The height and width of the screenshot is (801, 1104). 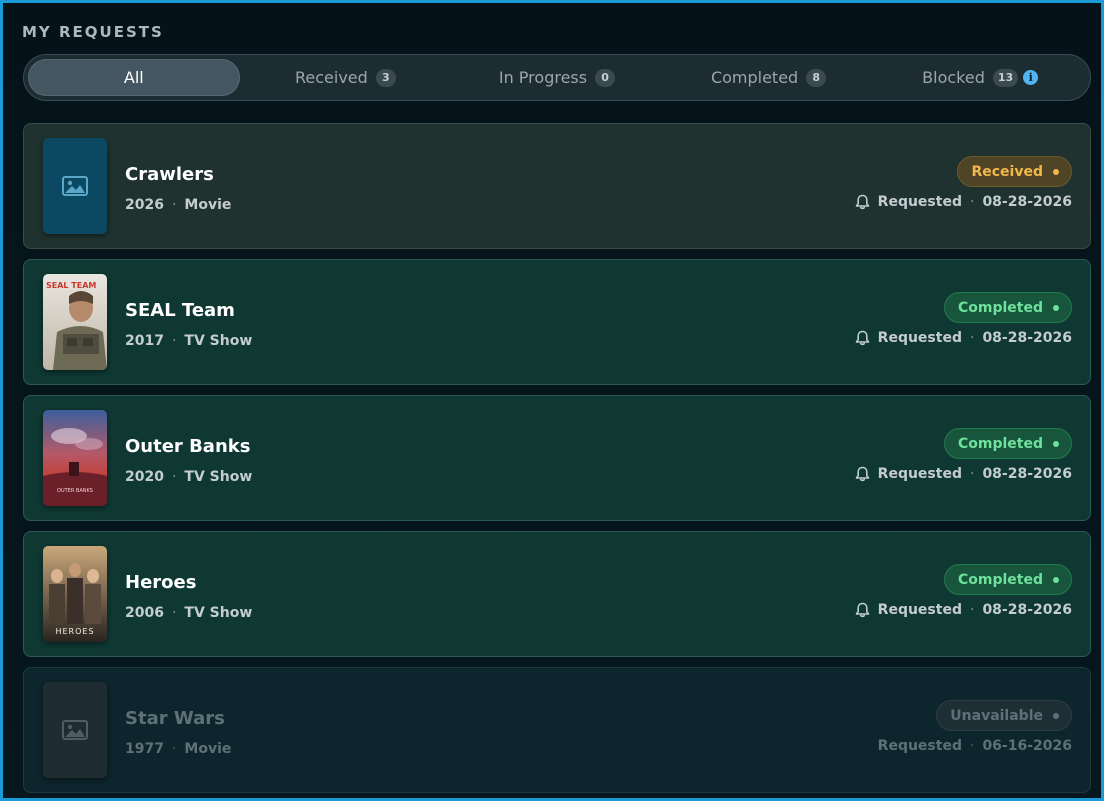 I want to click on request-title: Crawlers, so click(x=169, y=174).